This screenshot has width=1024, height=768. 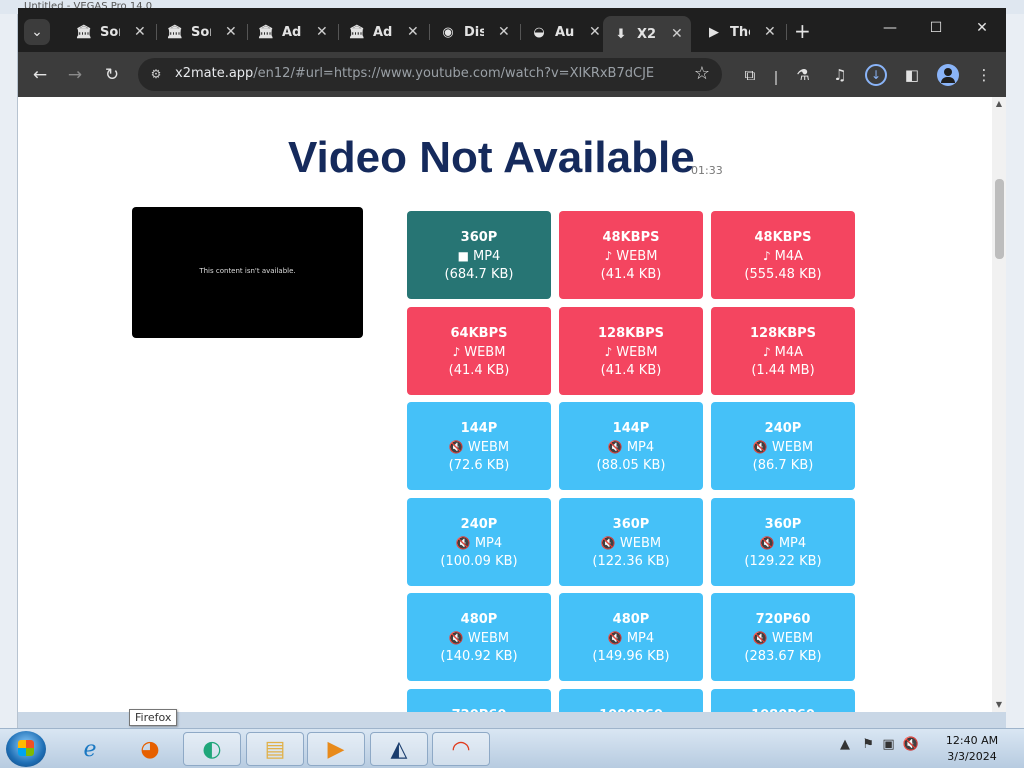 I want to click on taskbar-app-internet-explorer: ℯ, so click(x=90, y=749).